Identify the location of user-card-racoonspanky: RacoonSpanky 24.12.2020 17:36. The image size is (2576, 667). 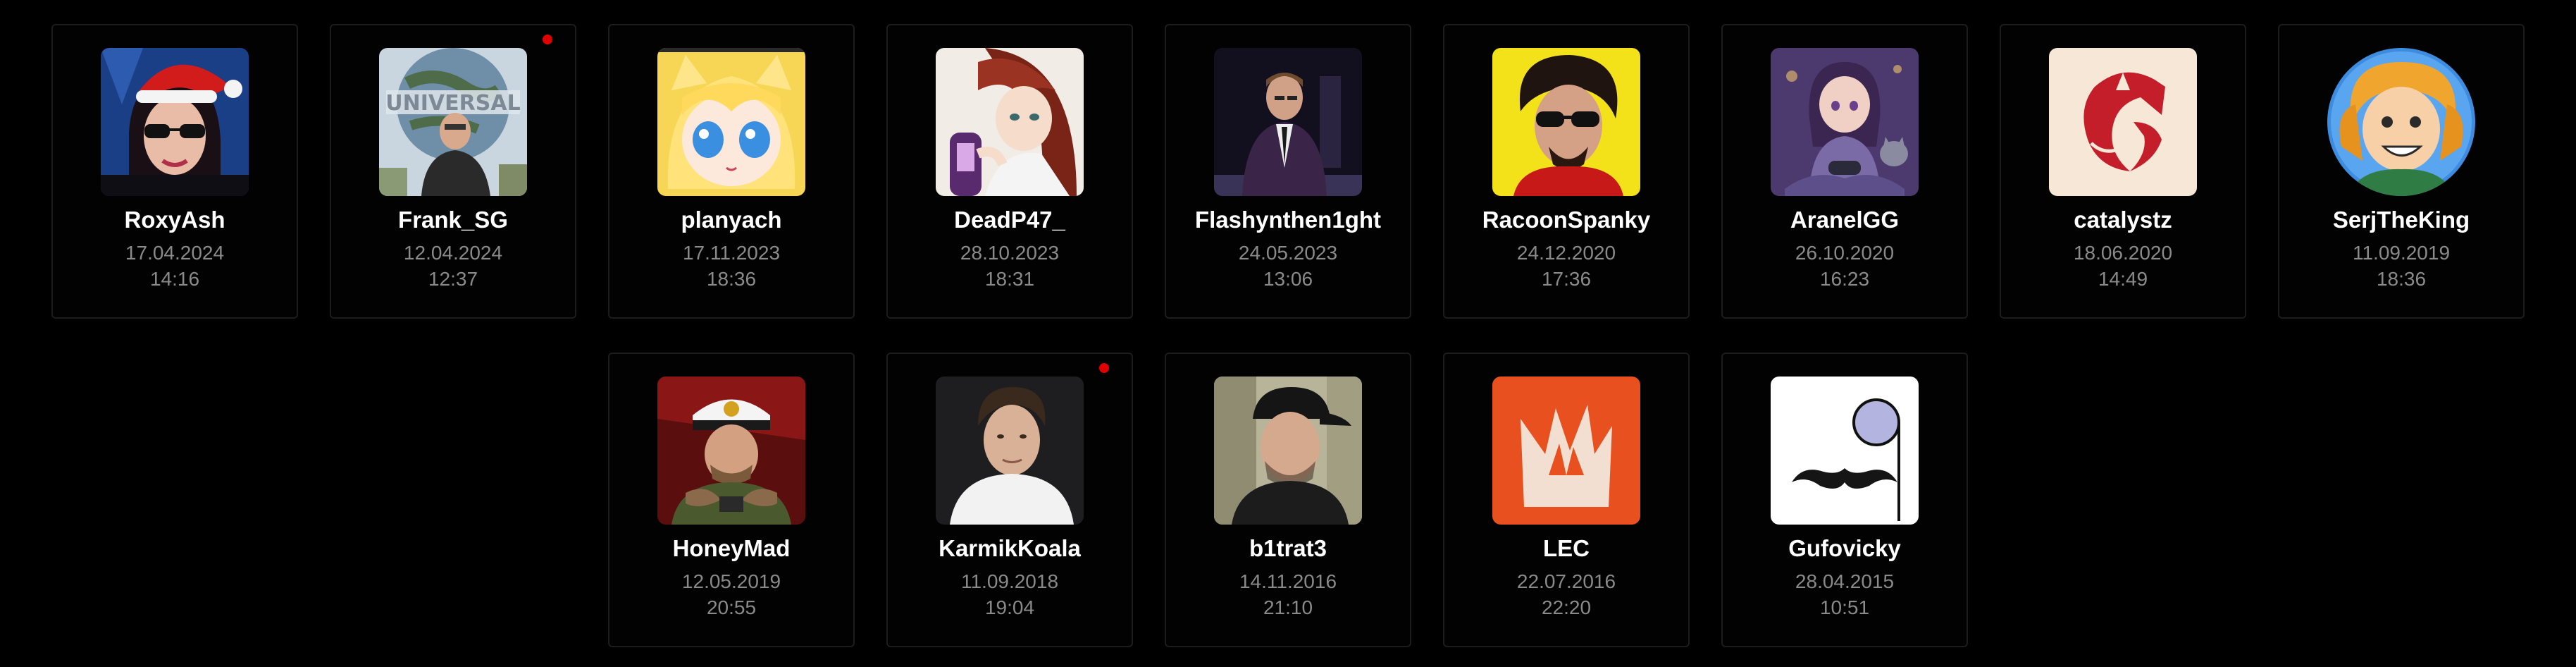
(1566, 171).